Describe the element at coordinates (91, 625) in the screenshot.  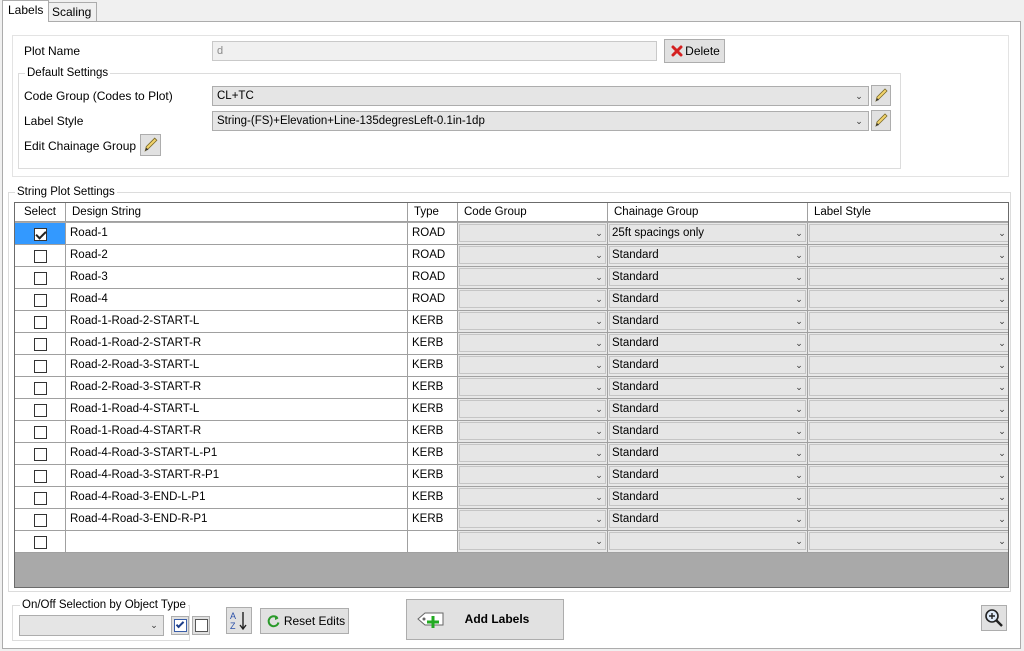
I see `object-type-select: ⌄` at that location.